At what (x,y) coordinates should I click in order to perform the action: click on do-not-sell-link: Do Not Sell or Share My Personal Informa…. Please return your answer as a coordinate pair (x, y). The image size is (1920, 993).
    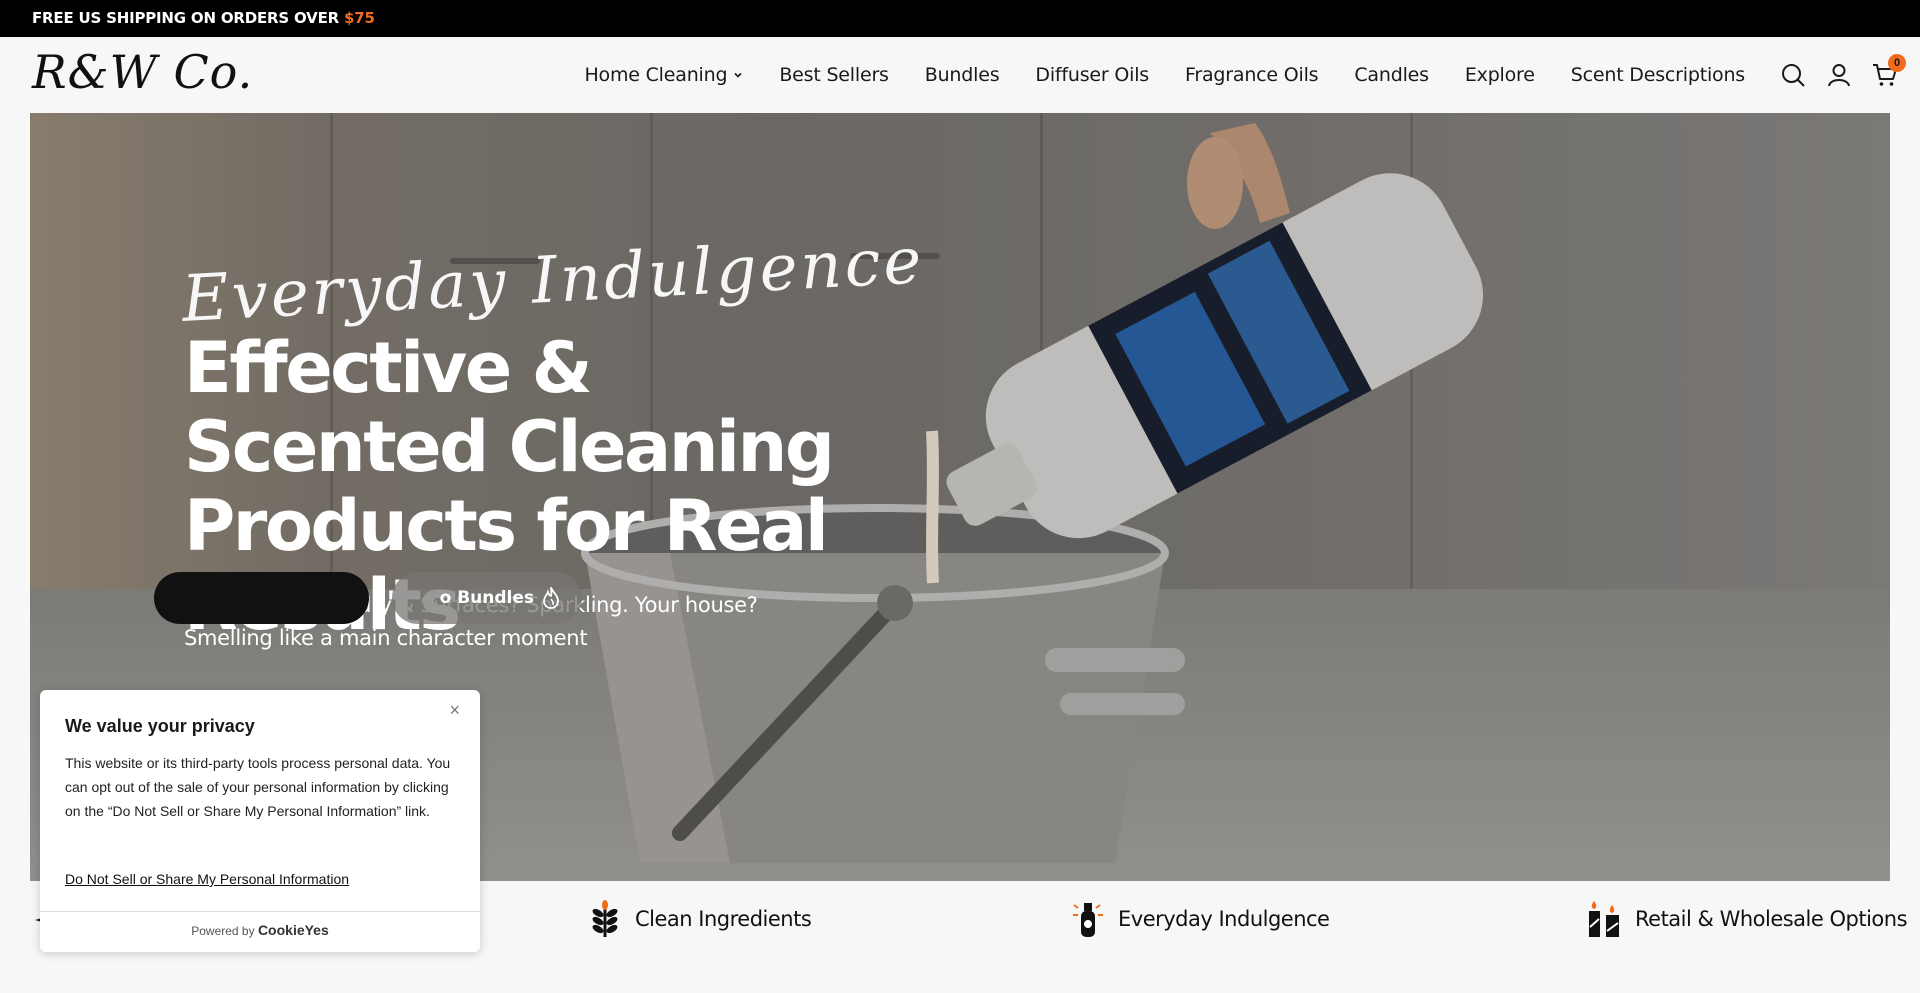
    Looking at the image, I should click on (207, 879).